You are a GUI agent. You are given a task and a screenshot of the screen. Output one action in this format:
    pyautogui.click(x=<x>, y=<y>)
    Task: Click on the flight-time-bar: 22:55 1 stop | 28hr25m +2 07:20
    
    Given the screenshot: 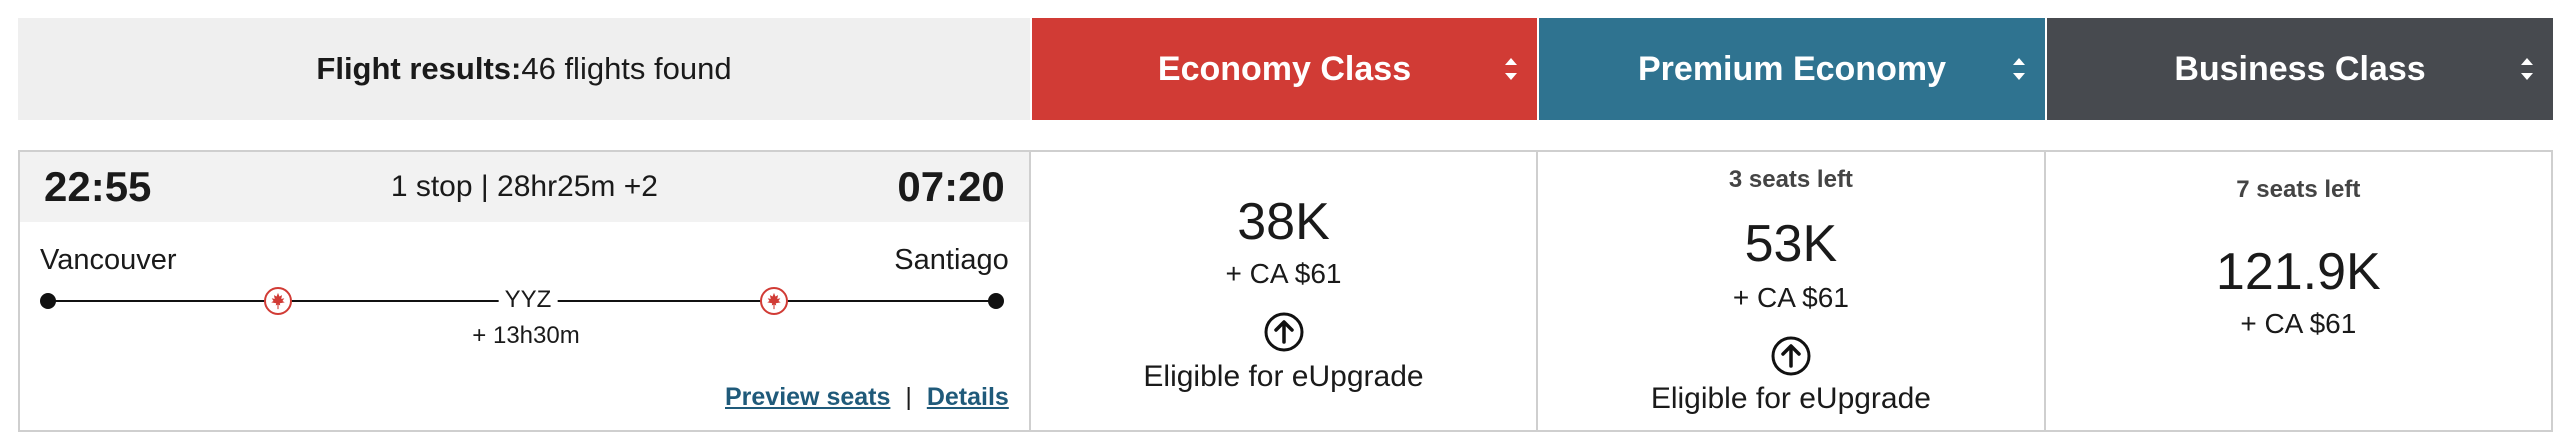 What is the action you would take?
    pyautogui.click(x=524, y=187)
    